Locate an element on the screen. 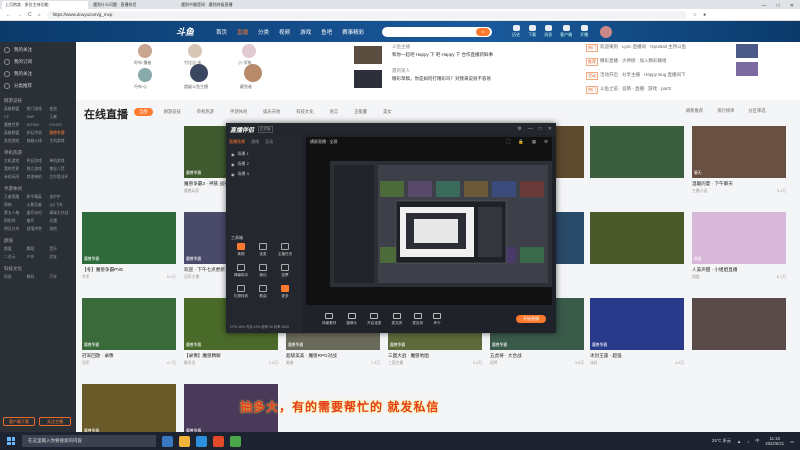 The height and width of the screenshot is (450, 800). sidebar-category-link: 汽车 is located at coordinates (60, 277).